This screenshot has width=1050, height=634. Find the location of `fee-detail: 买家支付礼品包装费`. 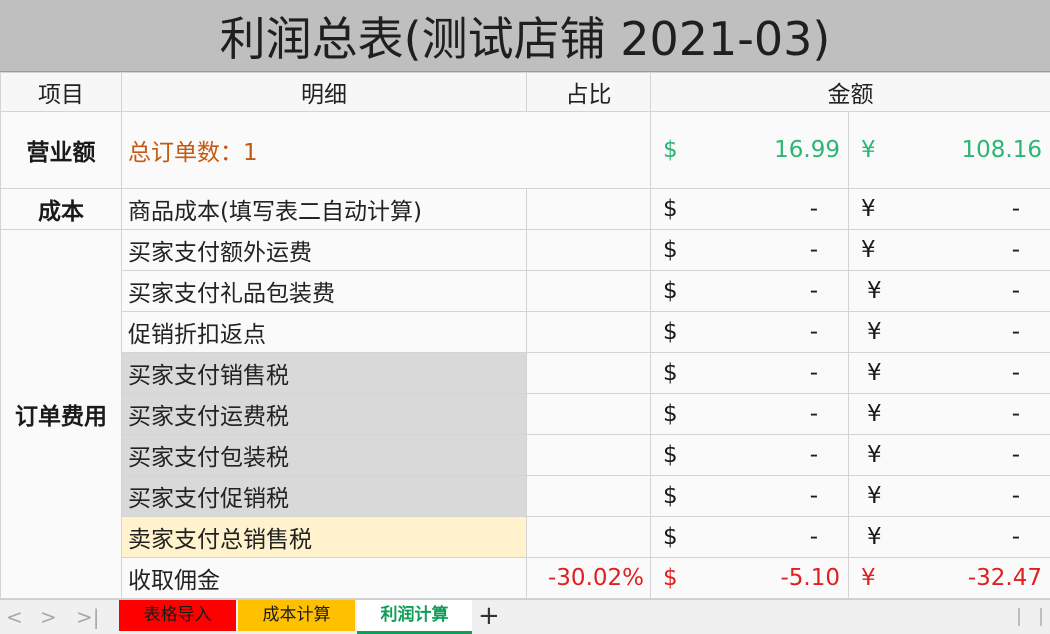

fee-detail: 买家支付礼品包装费 is located at coordinates (324, 291).